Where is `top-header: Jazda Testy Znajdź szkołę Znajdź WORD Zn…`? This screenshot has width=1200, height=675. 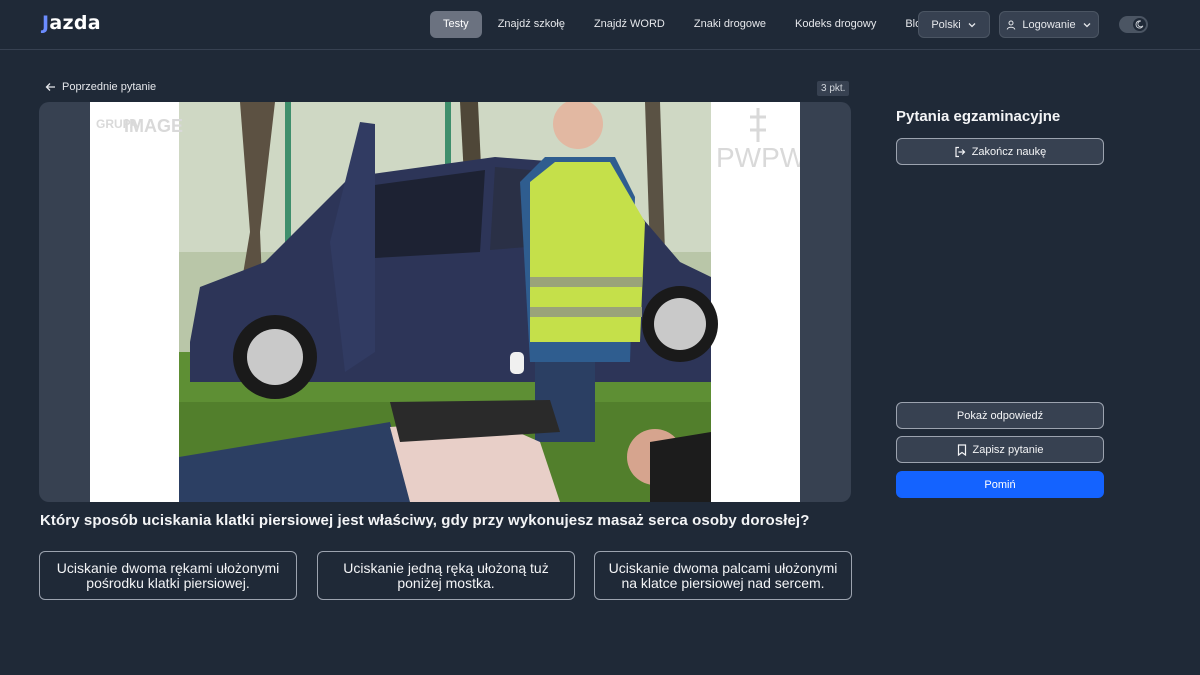 top-header: Jazda Testy Znajdź szkołę Znajdź WORD Zn… is located at coordinates (600, 25).